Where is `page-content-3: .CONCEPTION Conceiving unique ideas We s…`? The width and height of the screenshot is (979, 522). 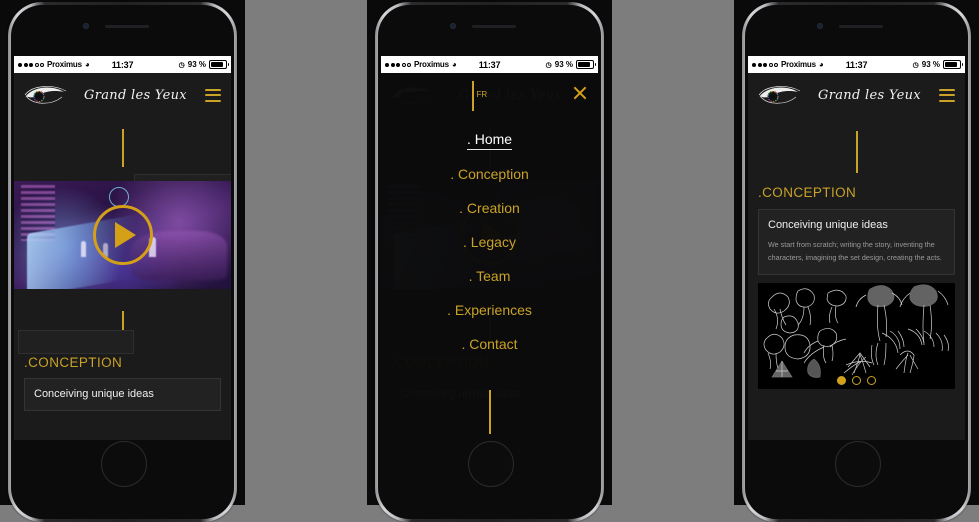
page-content-3: .CONCEPTION Conceiving unique ideas We s… is located at coordinates (856, 278).